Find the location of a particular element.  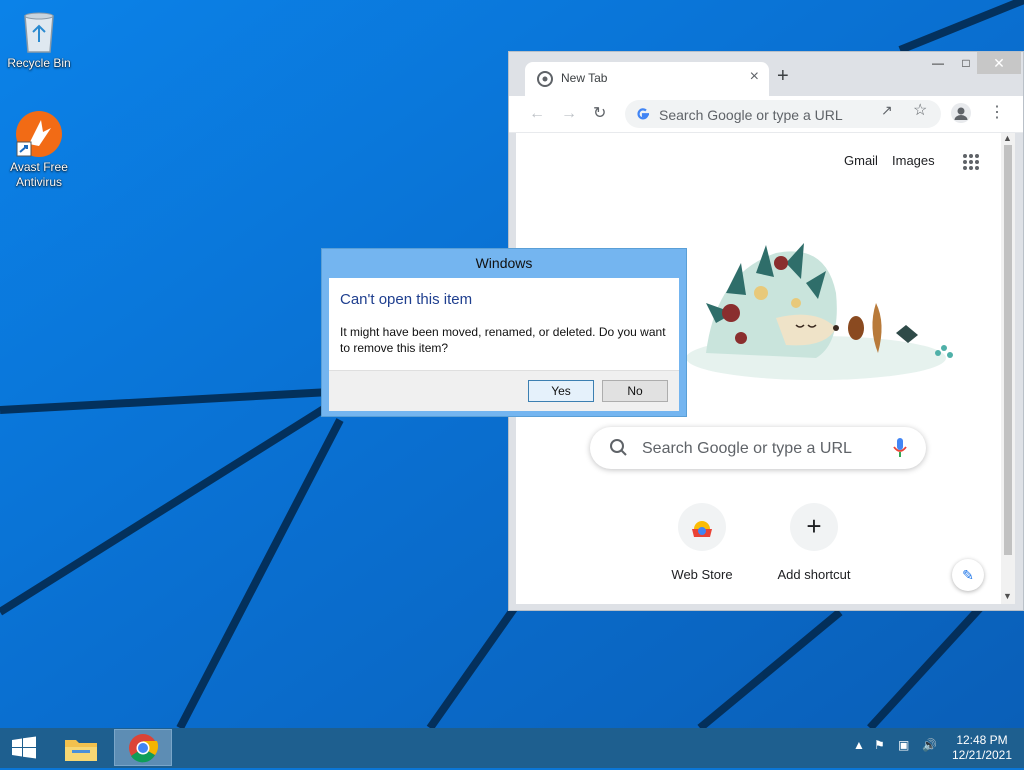

web-store-icon is located at coordinates (702, 527).